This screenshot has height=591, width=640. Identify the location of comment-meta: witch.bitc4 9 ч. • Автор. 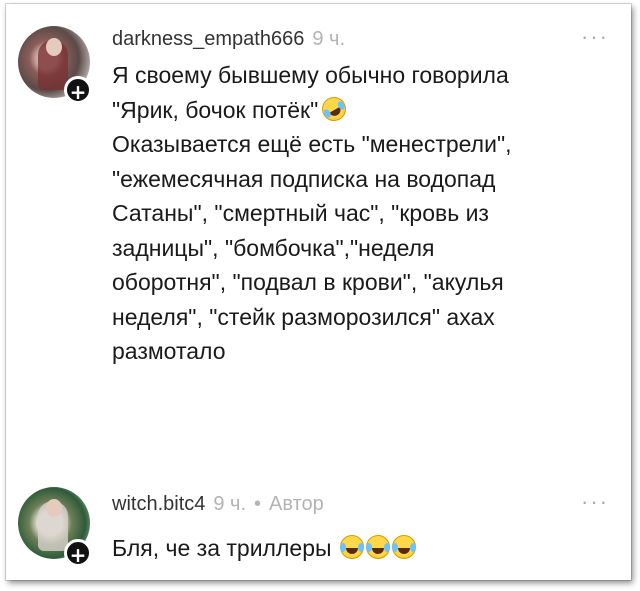
(218, 504).